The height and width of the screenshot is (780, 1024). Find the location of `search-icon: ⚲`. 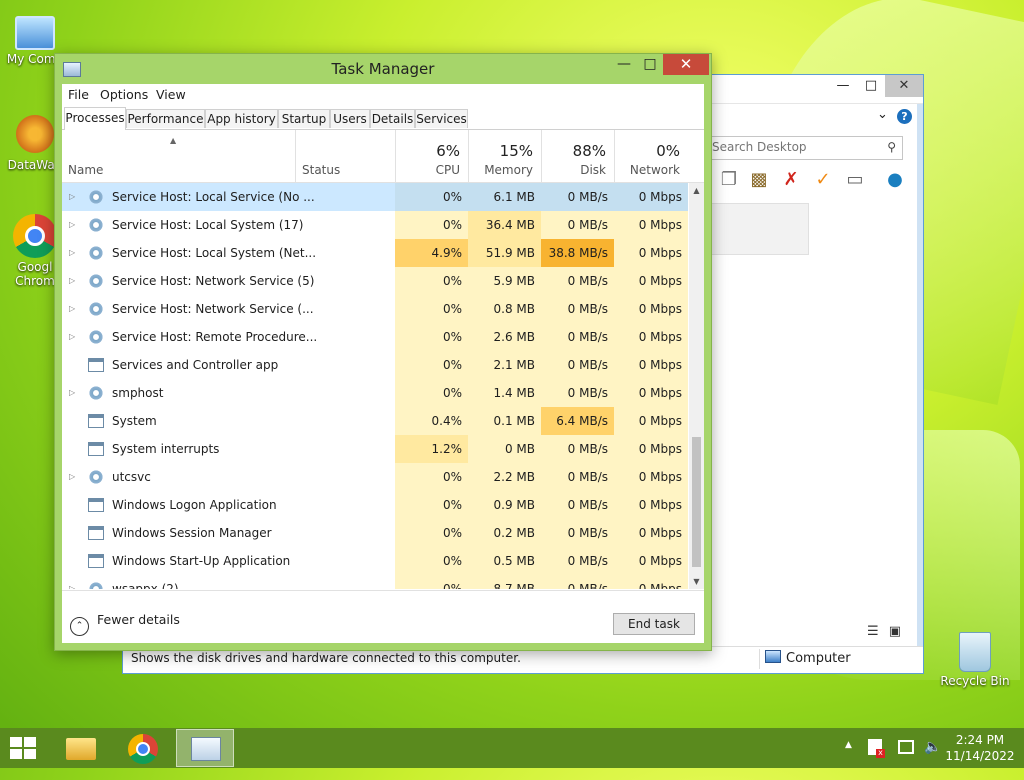

search-icon: ⚲ is located at coordinates (891, 147).